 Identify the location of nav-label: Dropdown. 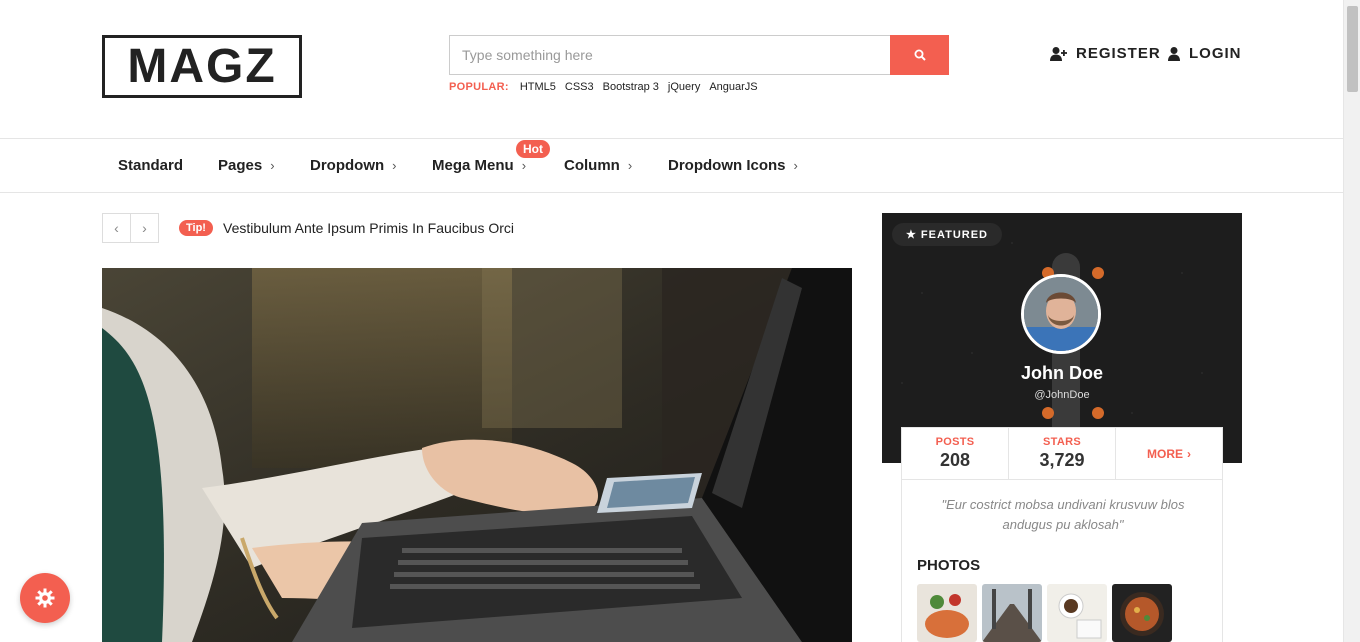
(347, 165).